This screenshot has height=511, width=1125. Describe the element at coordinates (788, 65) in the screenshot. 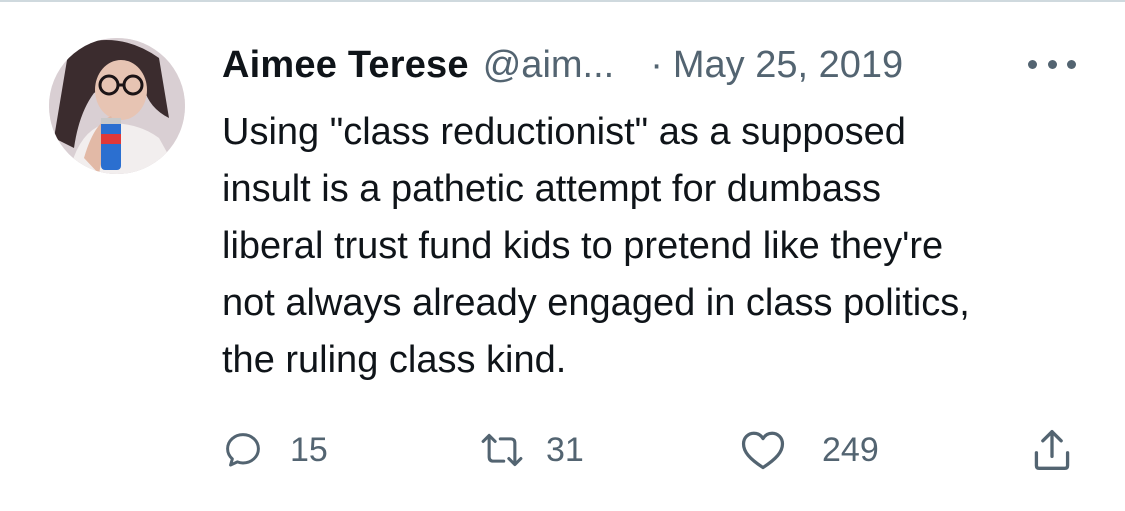

I see `tweet-date: May 25, 2019` at that location.